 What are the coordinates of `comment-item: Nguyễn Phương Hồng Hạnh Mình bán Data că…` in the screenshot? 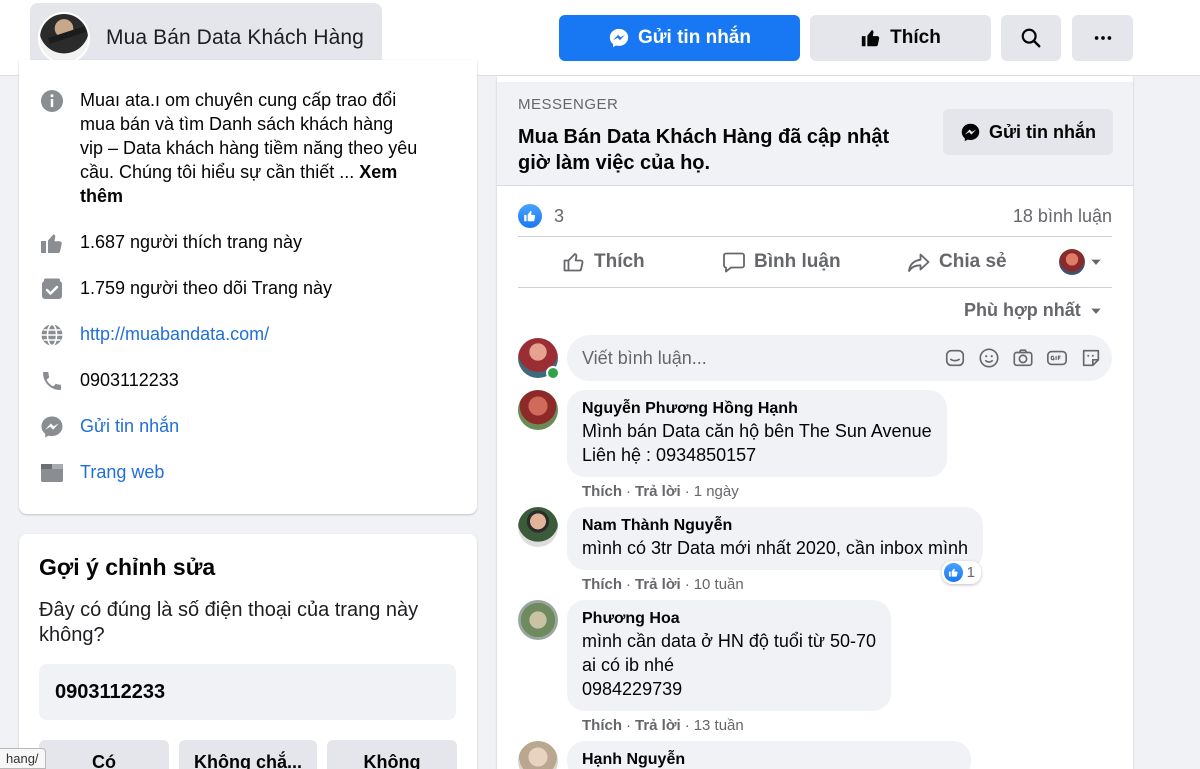 It's located at (732, 445).